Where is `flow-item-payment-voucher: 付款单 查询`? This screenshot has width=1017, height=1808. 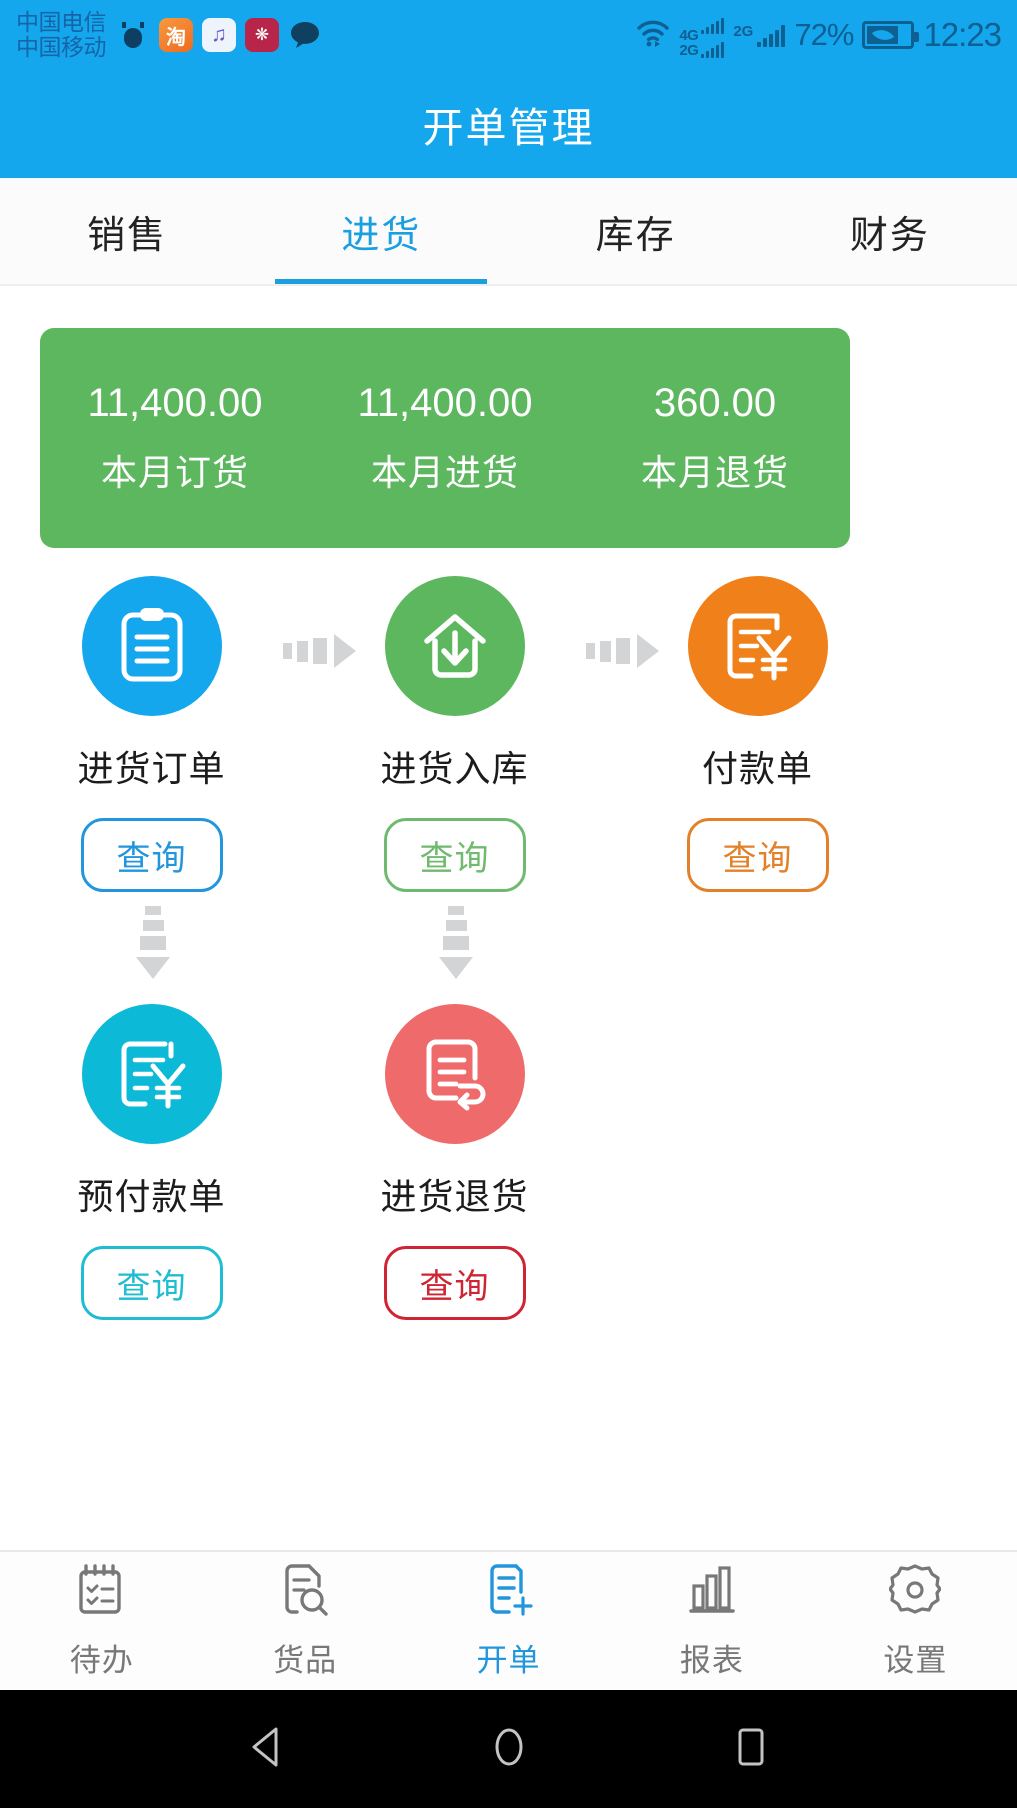 flow-item-payment-voucher: 付款单 查询 is located at coordinates (757, 734).